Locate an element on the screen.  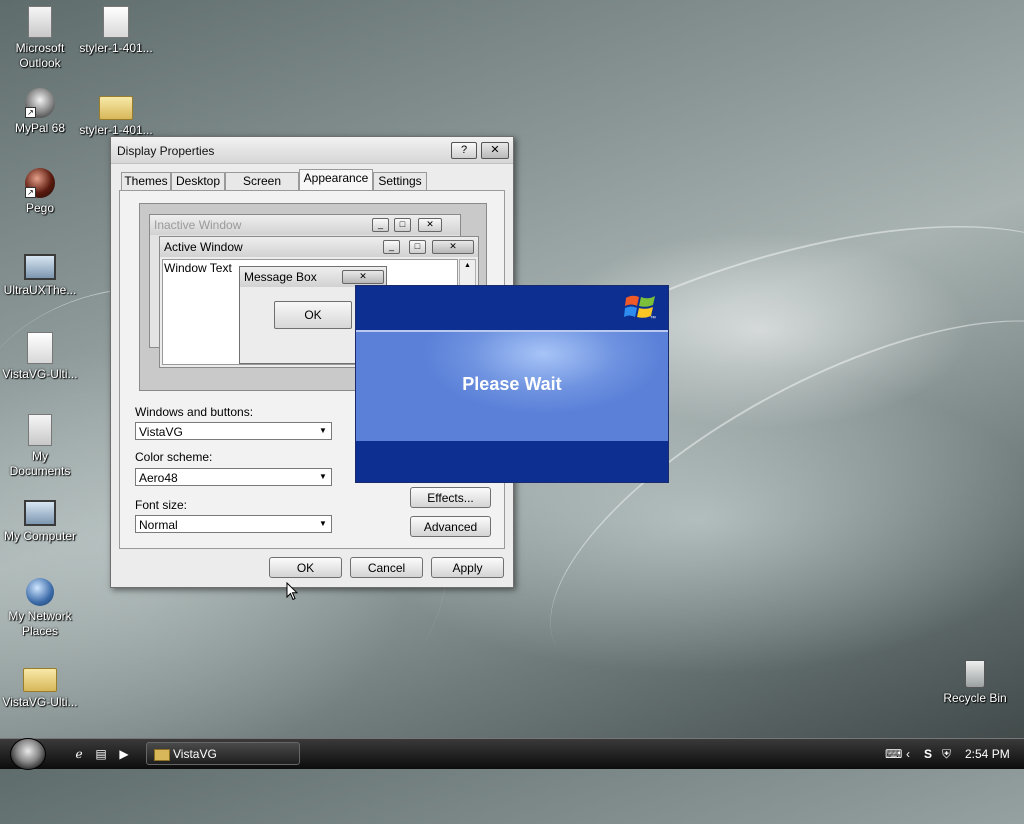
ie-icon: ℯ is located at coordinates (79, 754).